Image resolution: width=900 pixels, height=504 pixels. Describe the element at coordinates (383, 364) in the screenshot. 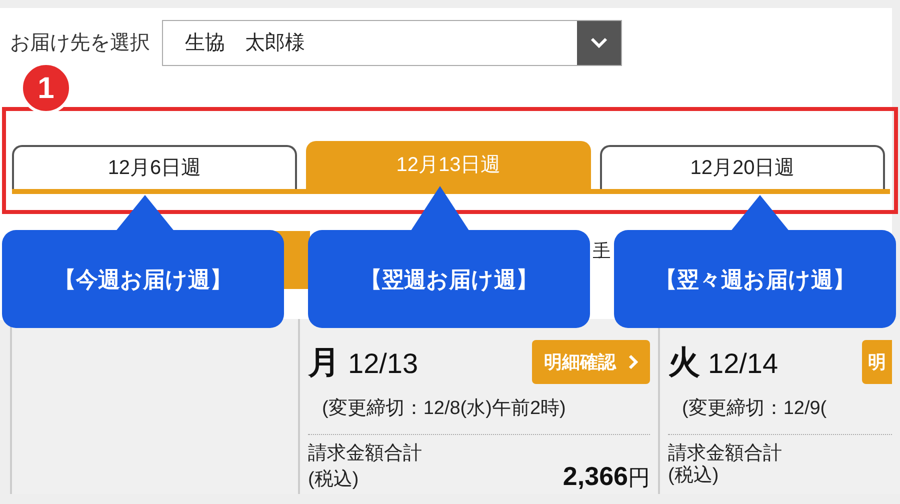

I see `date-label: 12/13` at that location.